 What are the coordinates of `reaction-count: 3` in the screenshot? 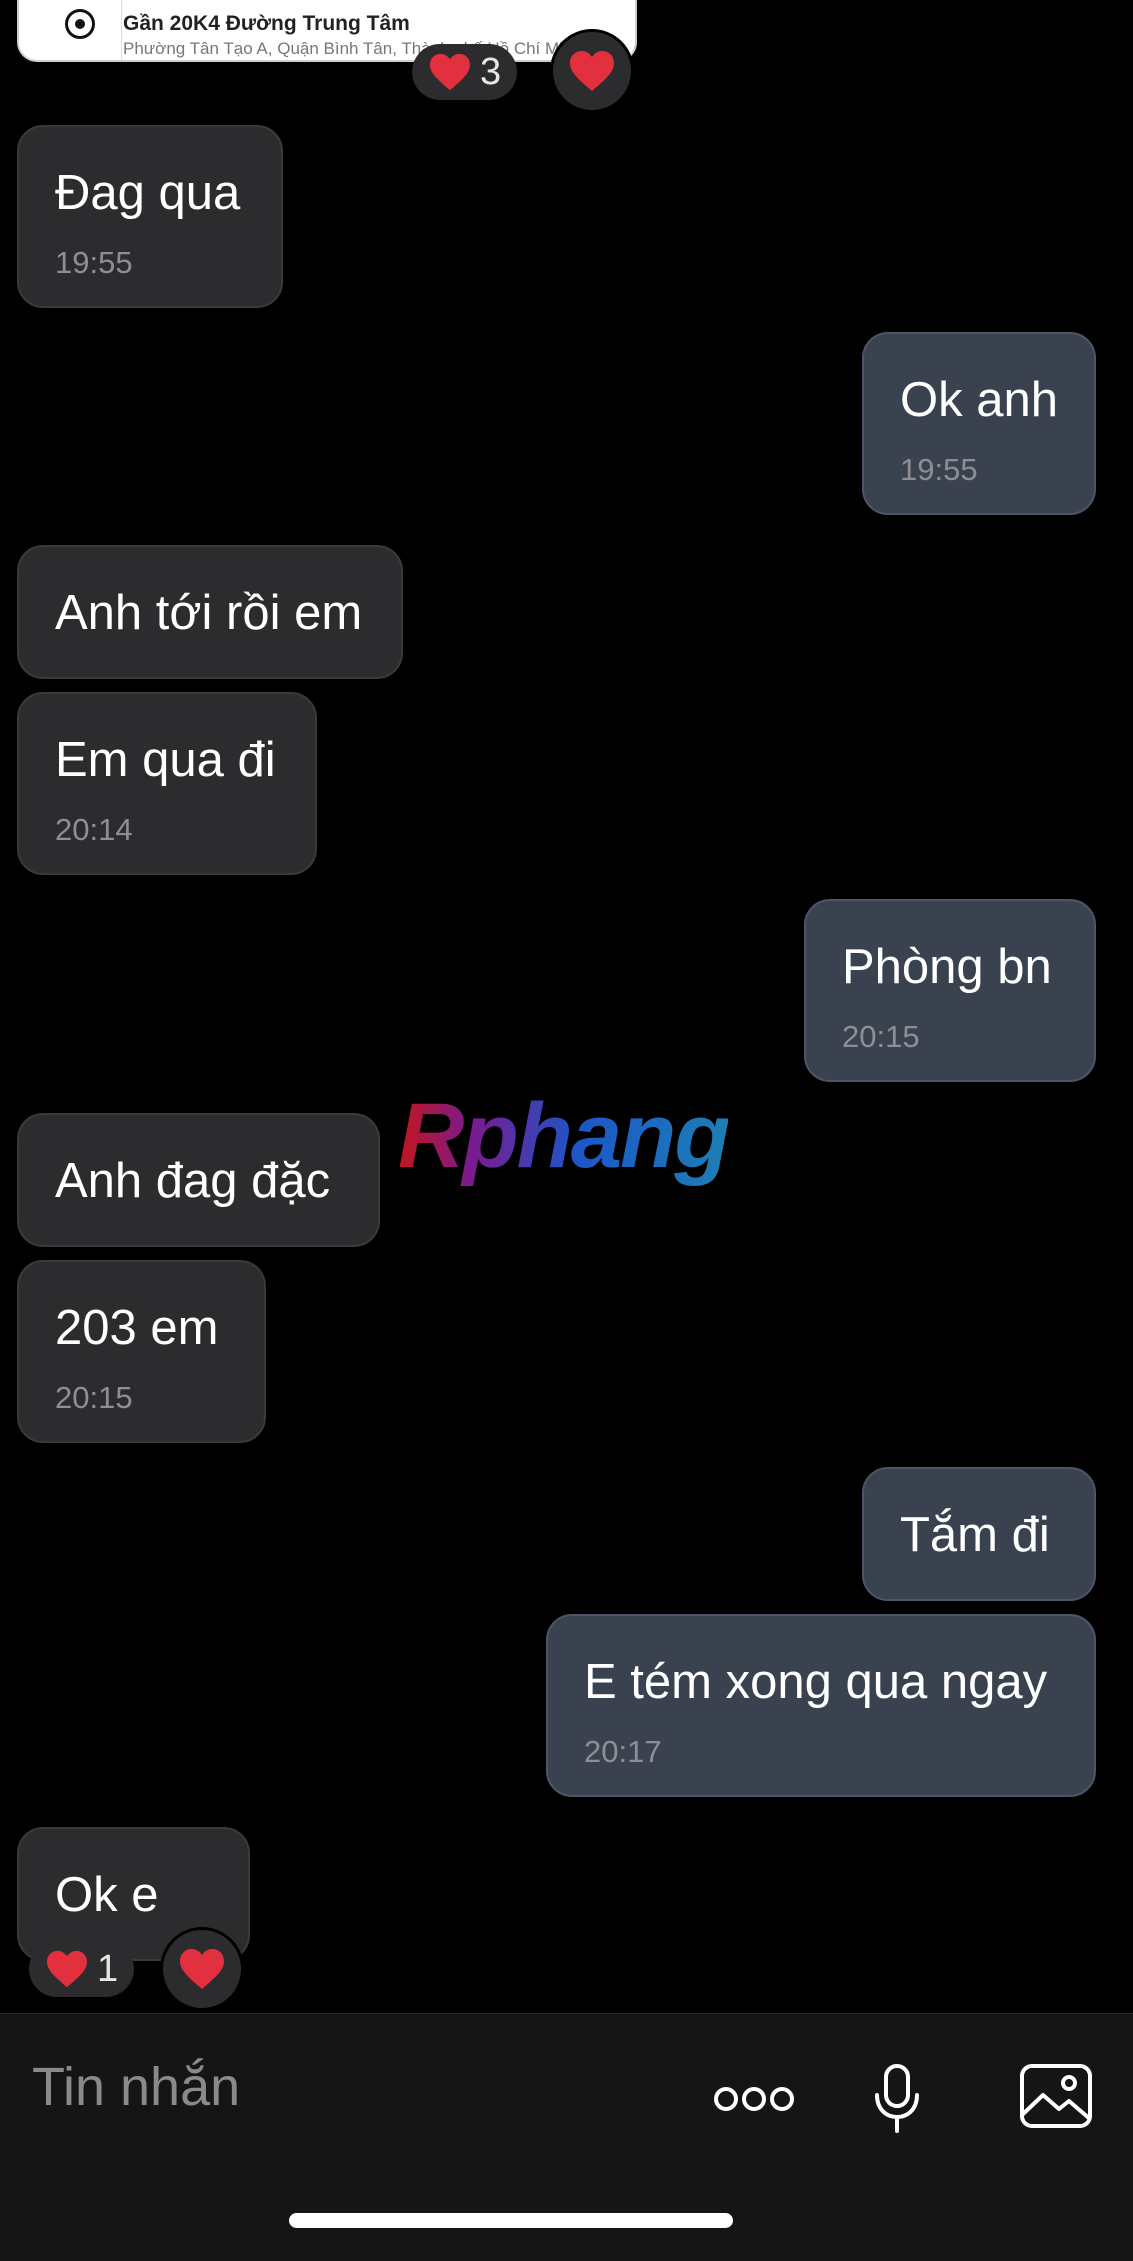 It's located at (491, 71).